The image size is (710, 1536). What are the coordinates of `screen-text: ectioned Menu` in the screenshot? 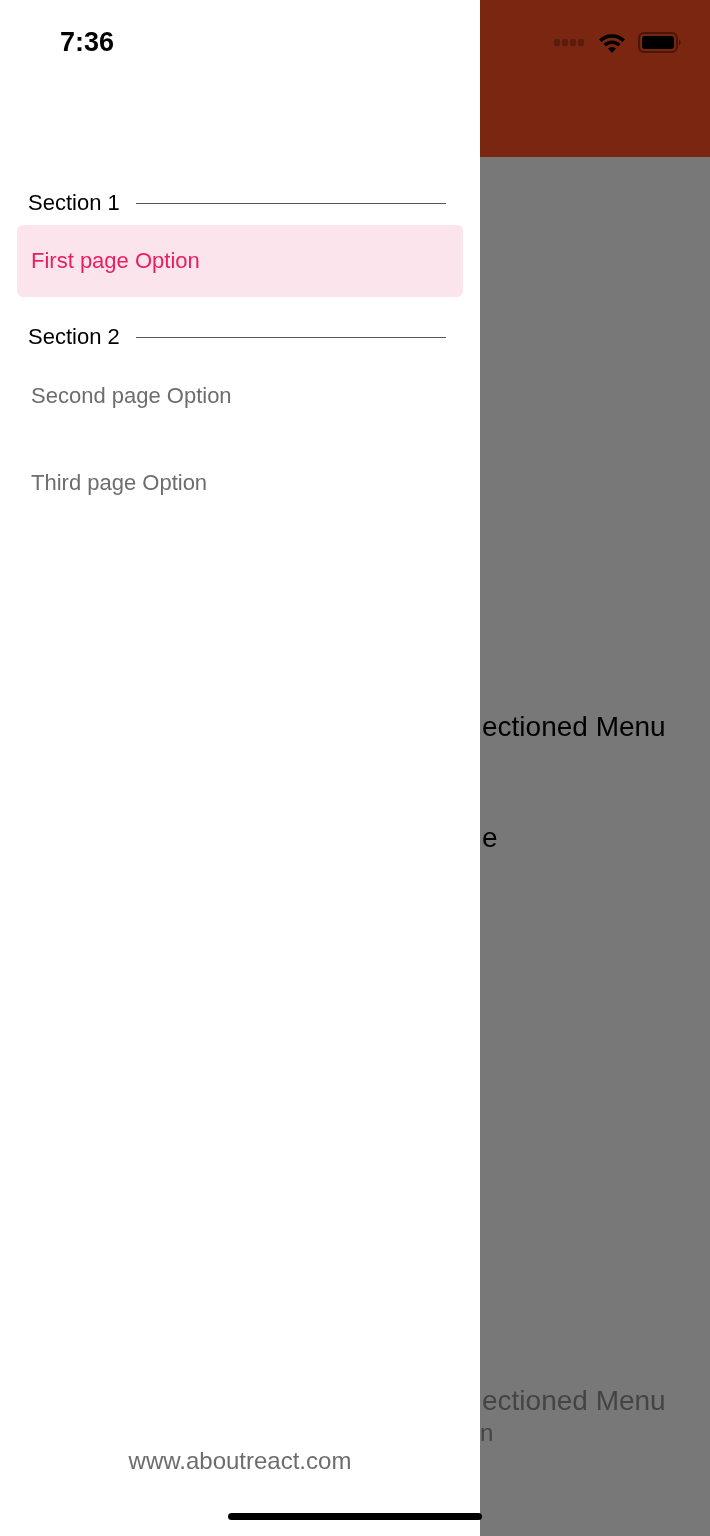 It's located at (574, 727).